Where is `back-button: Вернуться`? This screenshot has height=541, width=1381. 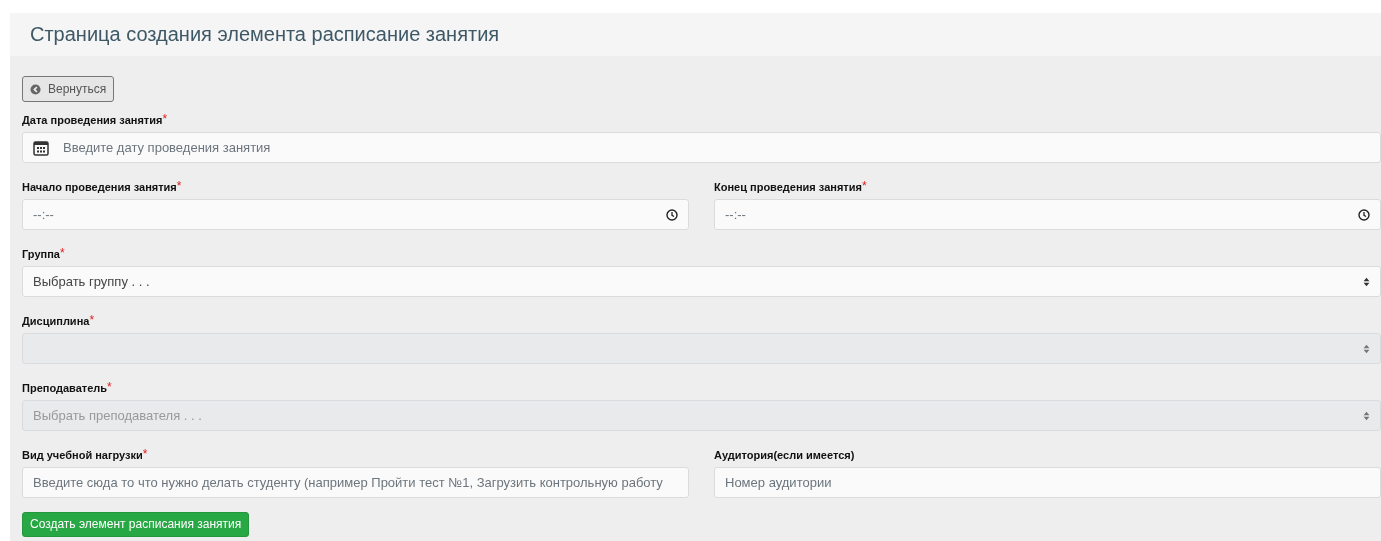 back-button: Вернуться is located at coordinates (68, 89).